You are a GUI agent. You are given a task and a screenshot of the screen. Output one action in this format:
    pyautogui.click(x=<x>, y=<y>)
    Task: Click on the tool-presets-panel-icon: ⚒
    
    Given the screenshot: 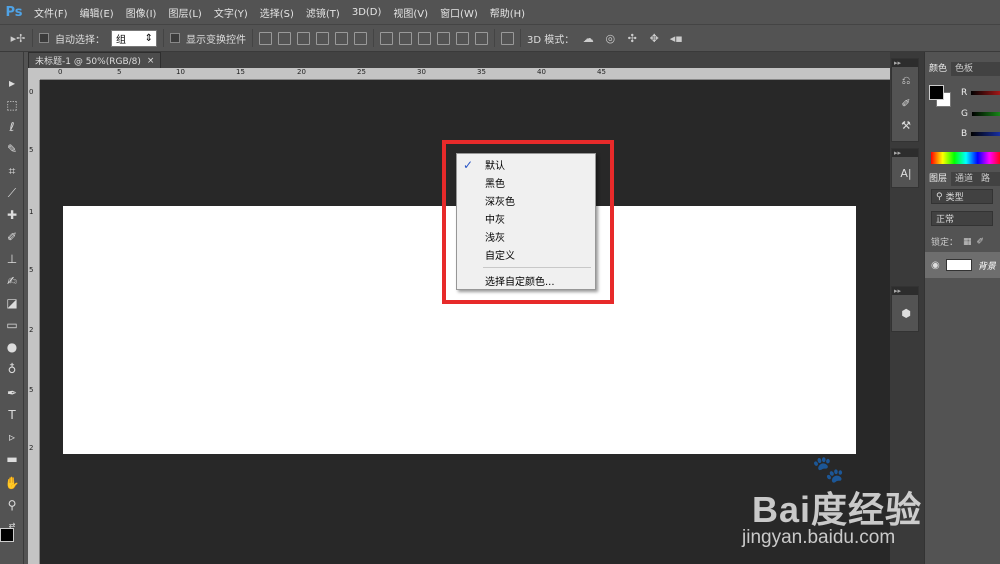 What is the action you would take?
    pyautogui.click(x=906, y=125)
    